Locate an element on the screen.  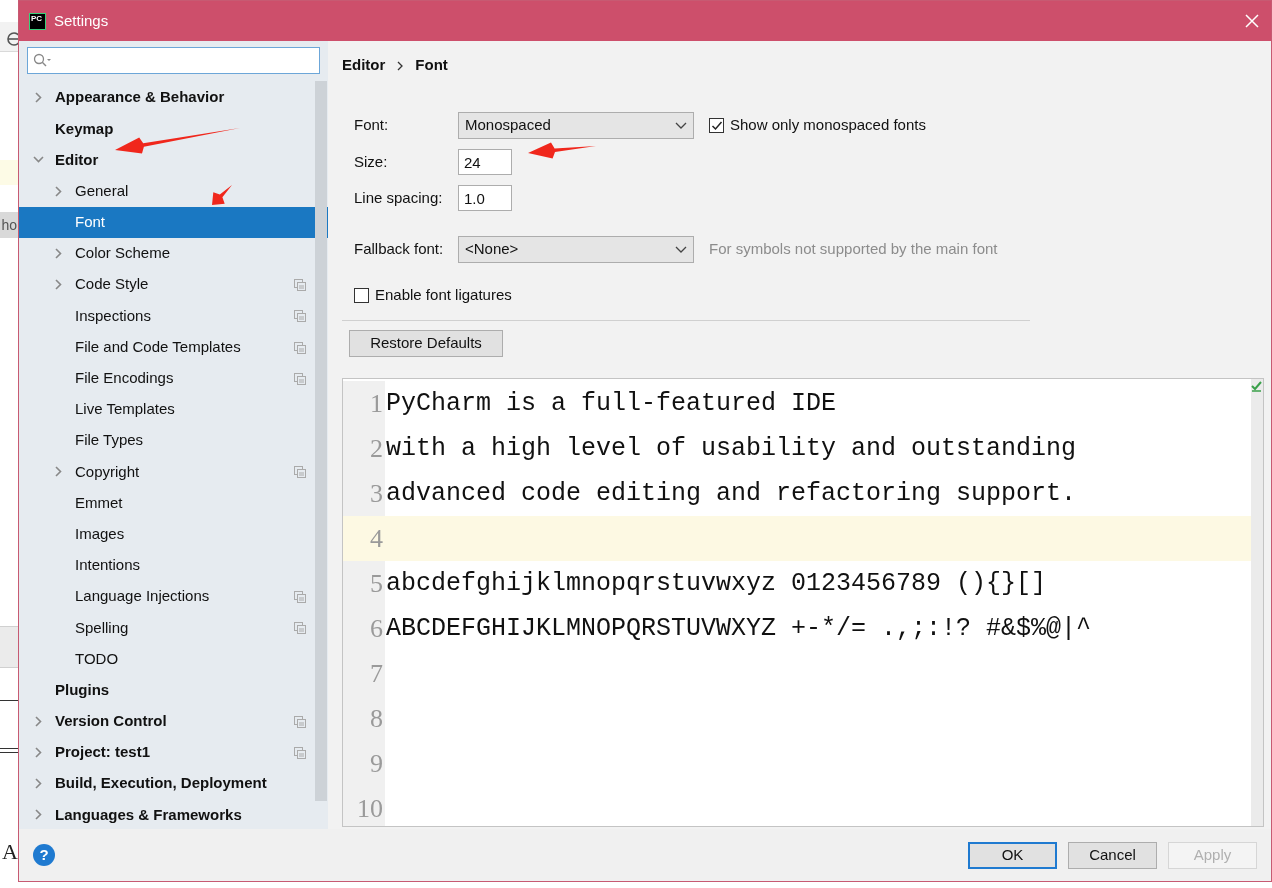
dialog-button: Cancel is located at coordinates (1112, 855).